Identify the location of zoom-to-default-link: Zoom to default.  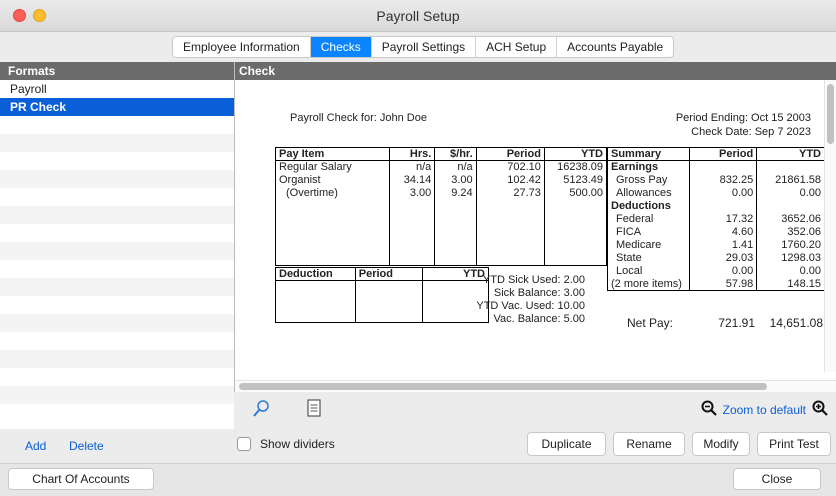
(764, 410).